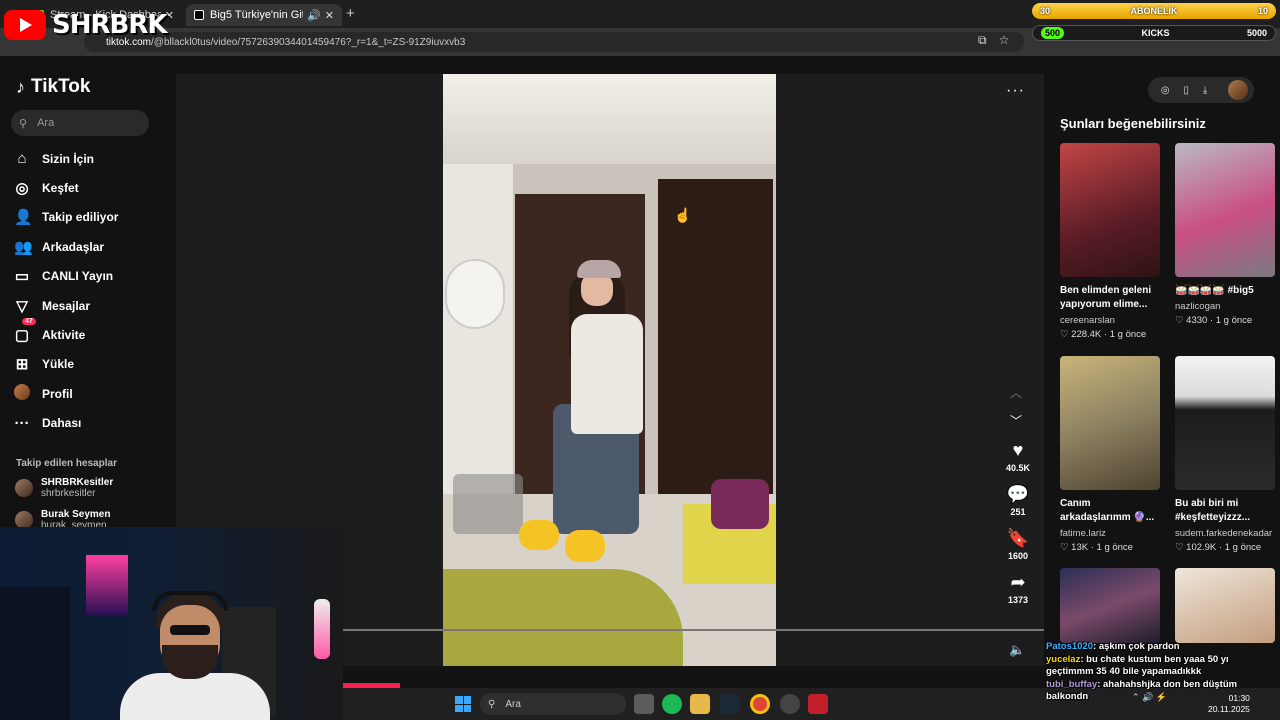 Image resolution: width=1280 pixels, height=720 pixels. I want to click on steam-icon, so click(730, 704).